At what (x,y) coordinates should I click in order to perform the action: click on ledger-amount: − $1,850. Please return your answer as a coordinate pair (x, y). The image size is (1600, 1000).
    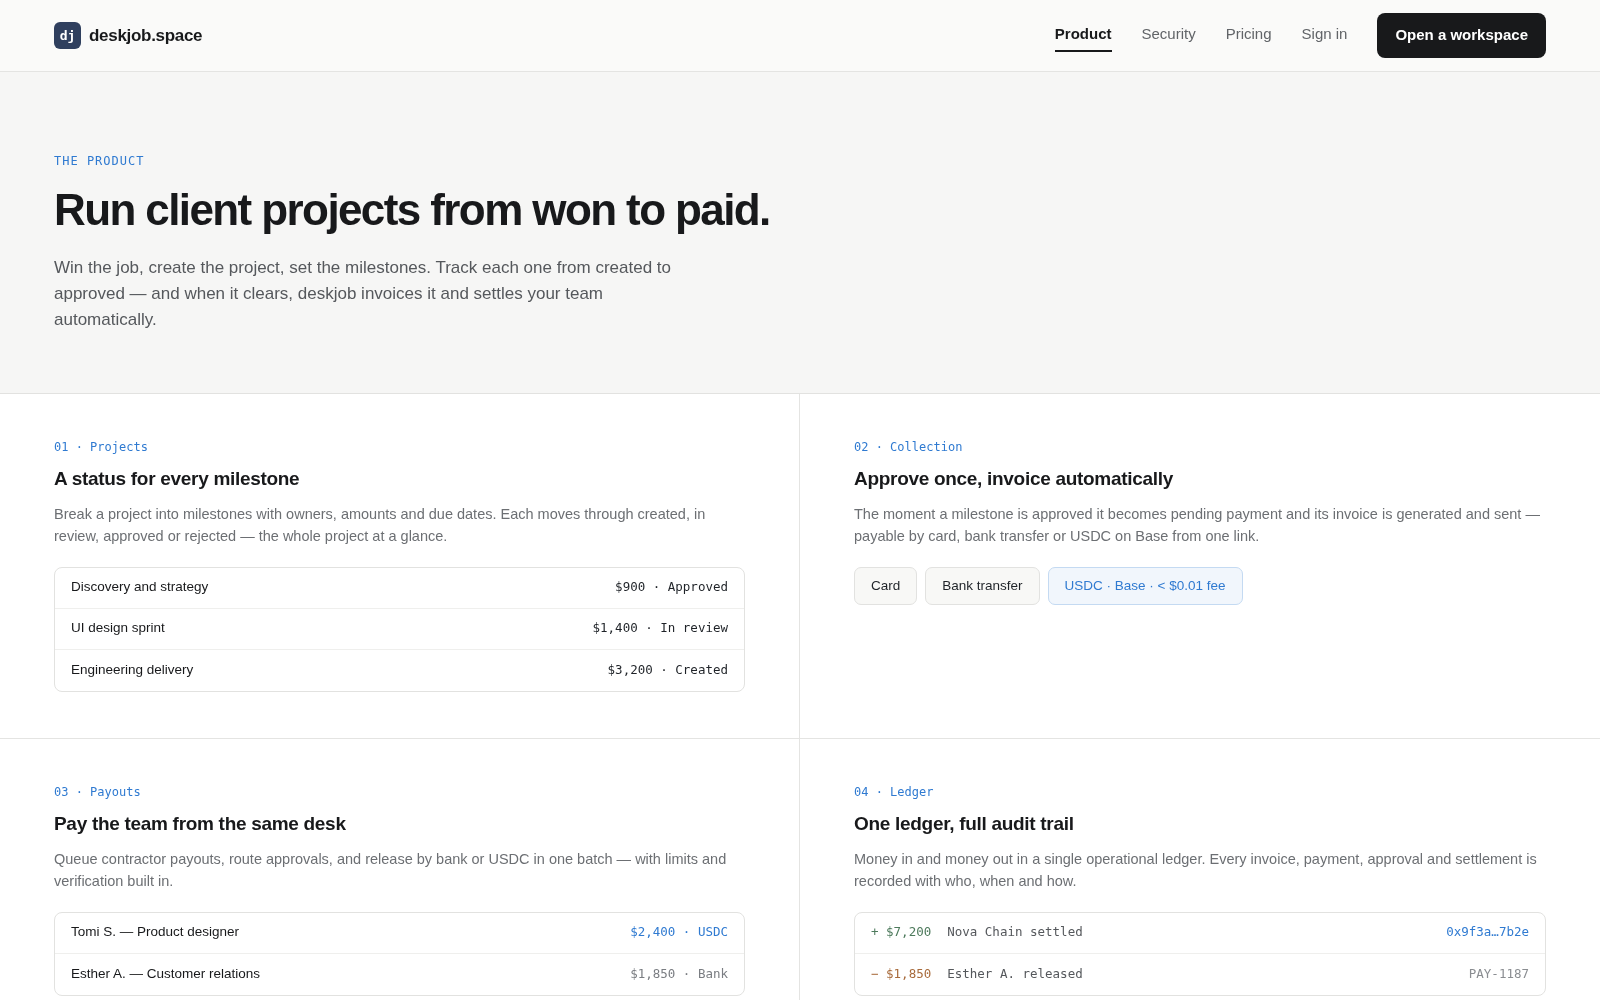
    Looking at the image, I should click on (901, 973).